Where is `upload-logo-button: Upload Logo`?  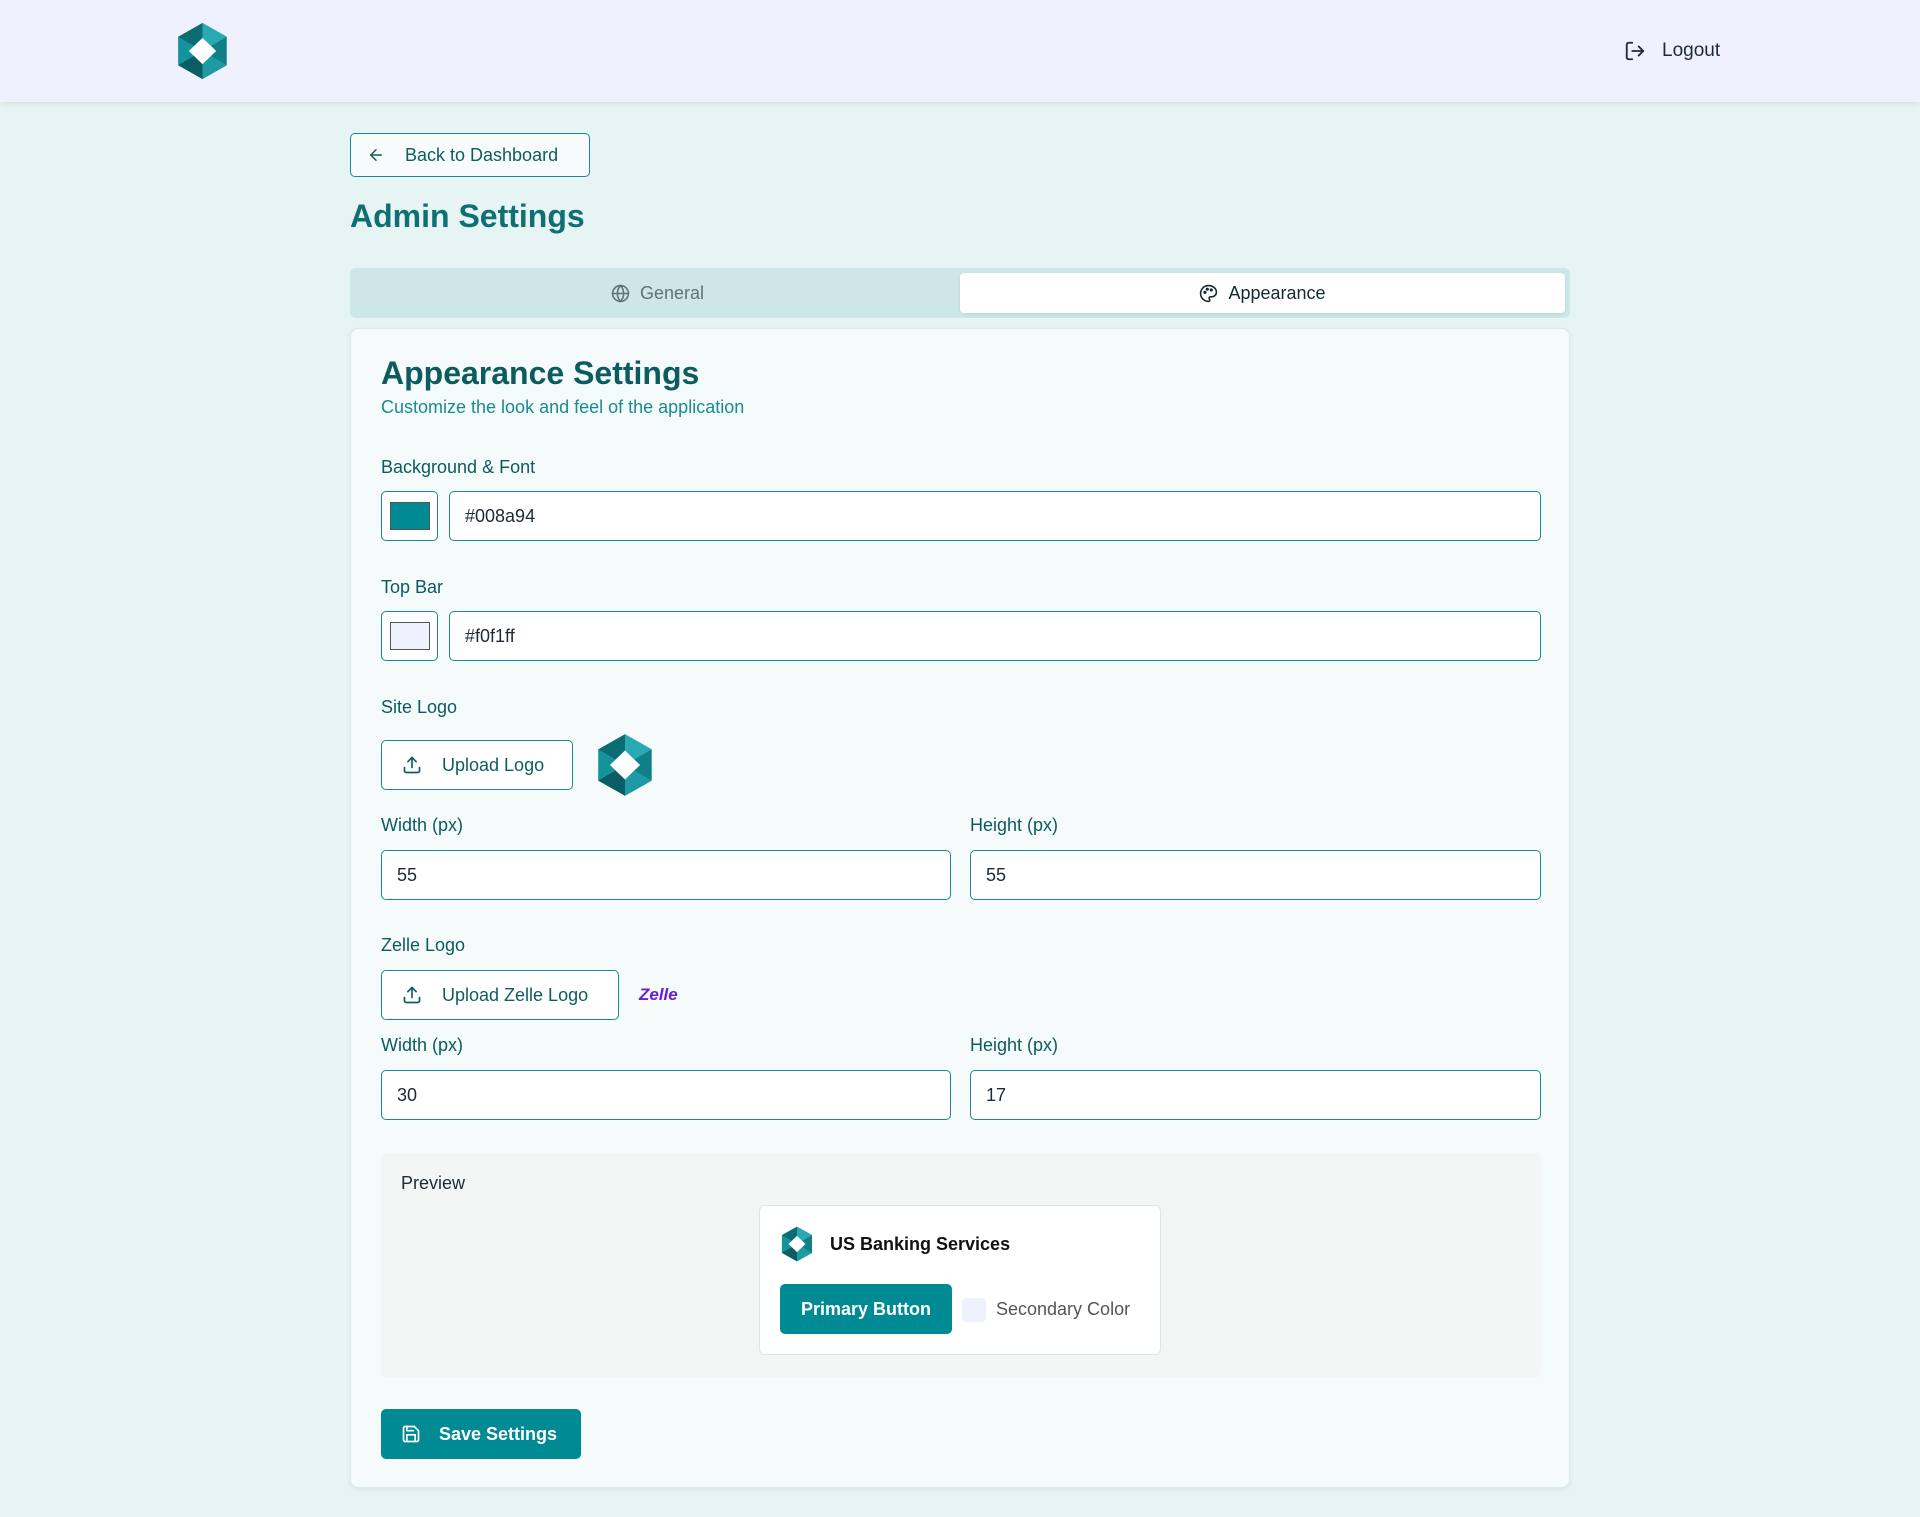 upload-logo-button: Upload Logo is located at coordinates (477, 765).